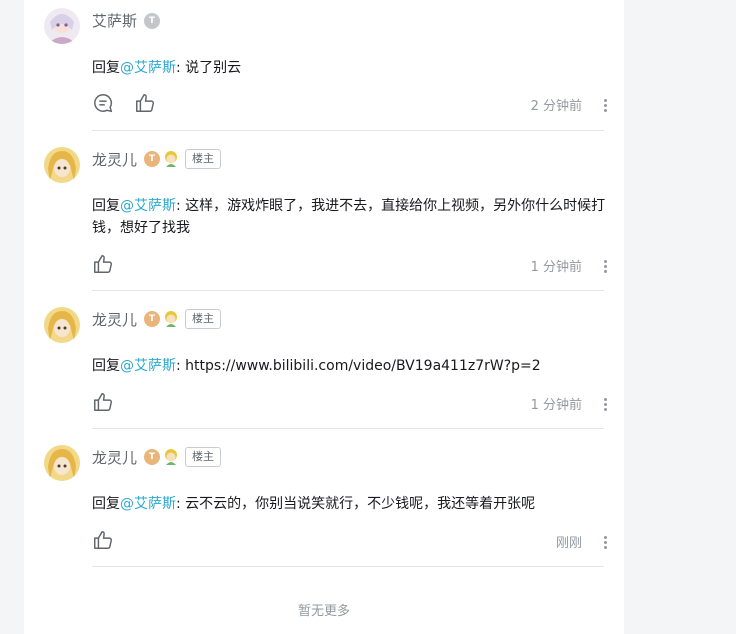  Describe the element at coordinates (352, 104) in the screenshot. I see `comment-actions: 2 分钟前` at that location.